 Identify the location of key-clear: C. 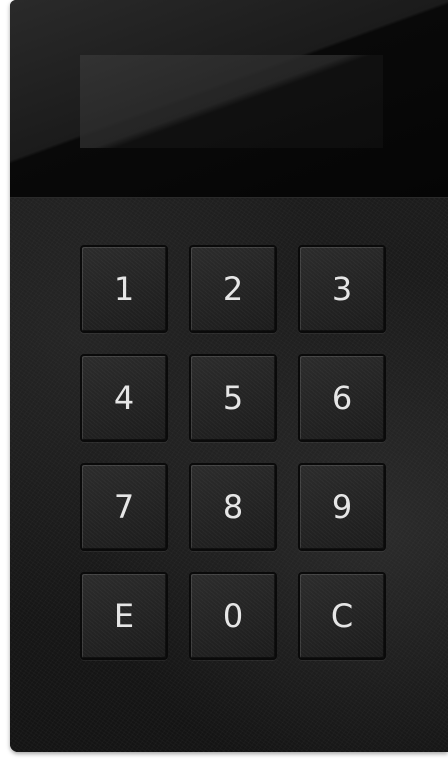
(342, 616).